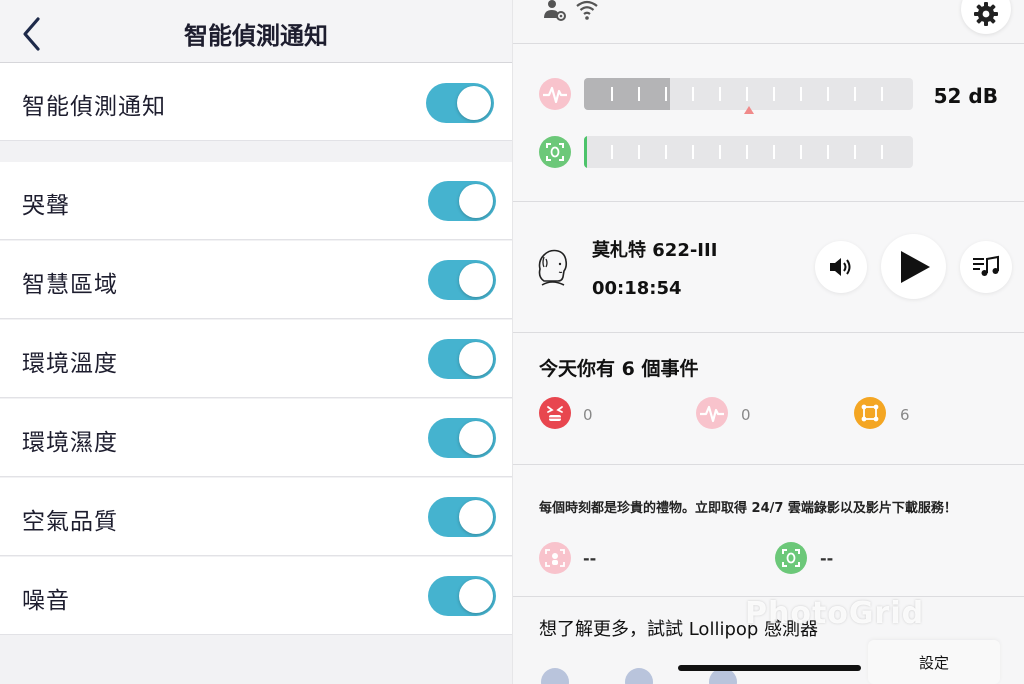 Image resolution: width=1024 pixels, height=684 pixels. I want to click on sound-level-value: 52 dB, so click(965, 96).